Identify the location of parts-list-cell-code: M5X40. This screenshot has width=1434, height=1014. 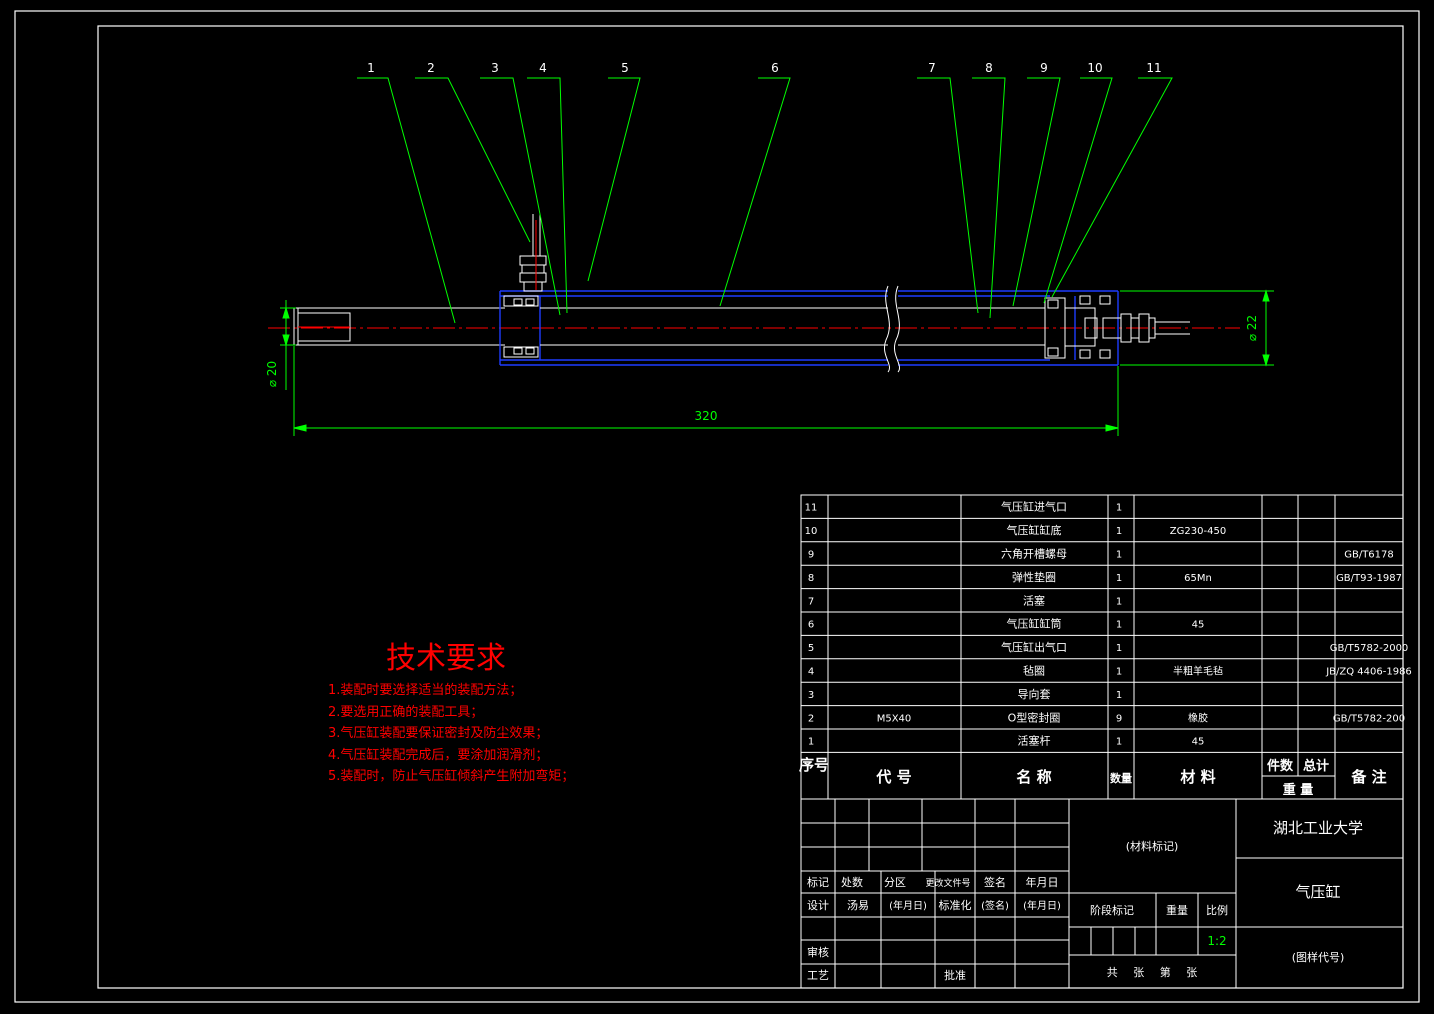
(894, 718).